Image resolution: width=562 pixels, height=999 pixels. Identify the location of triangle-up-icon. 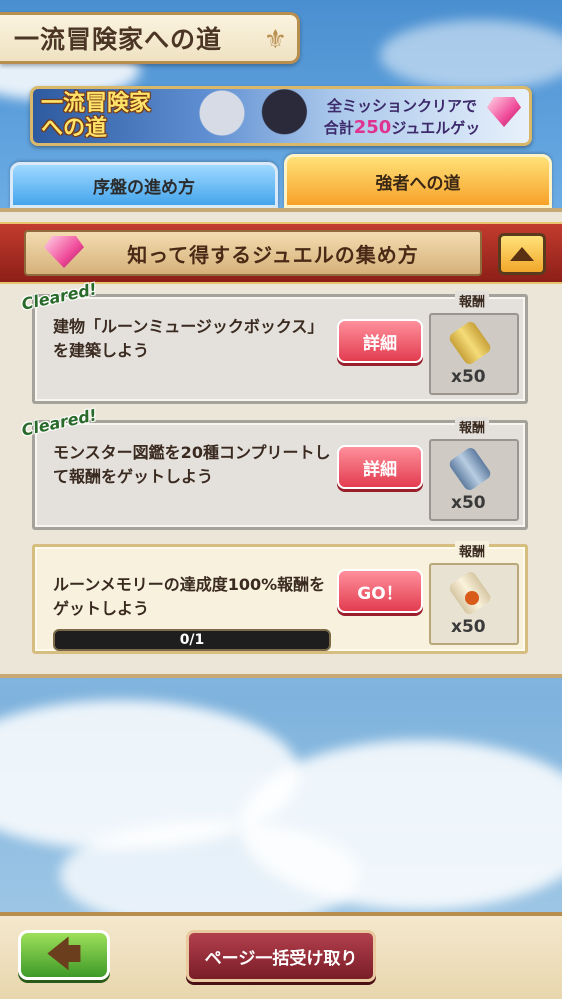
(522, 254).